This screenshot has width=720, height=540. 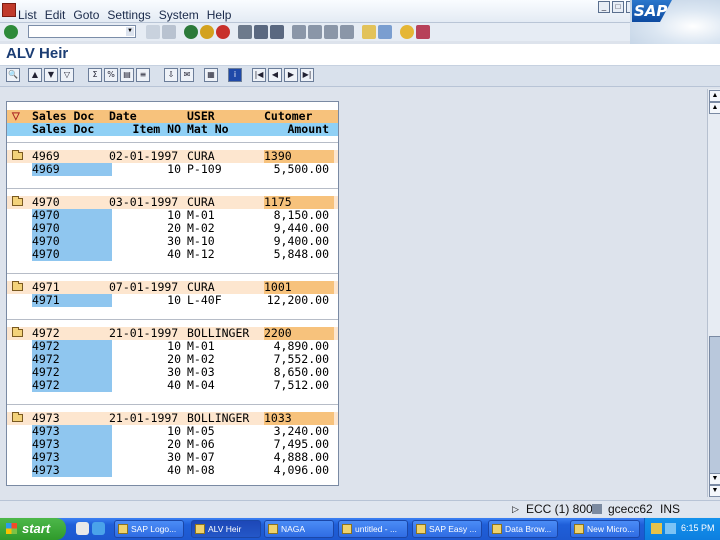 I want to click on item-row: 4971 10 L-40F 12,200.00, so click(x=172, y=300).